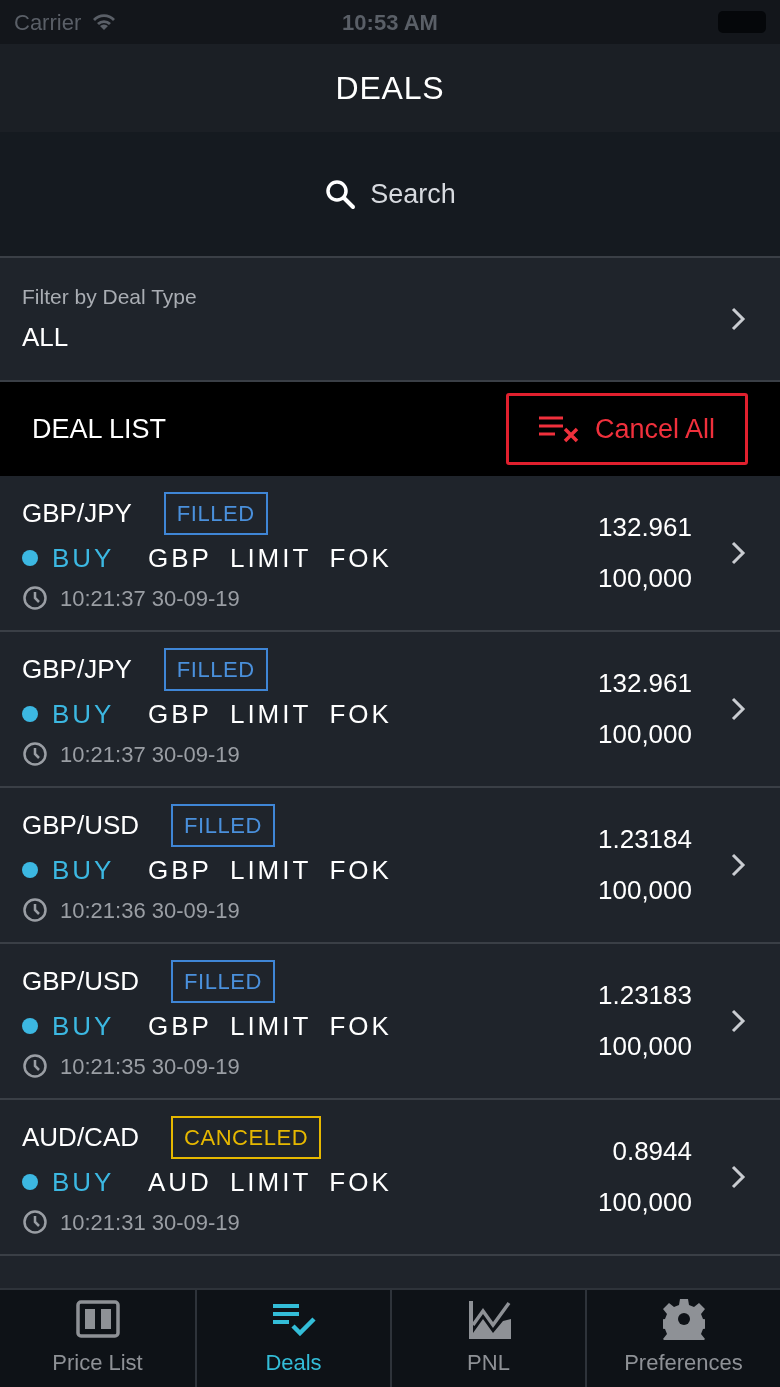 The width and height of the screenshot is (780, 1387). Describe the element at coordinates (150, 1066) in the screenshot. I see `deal-timestamp: 10:21:35 30-09-19` at that location.